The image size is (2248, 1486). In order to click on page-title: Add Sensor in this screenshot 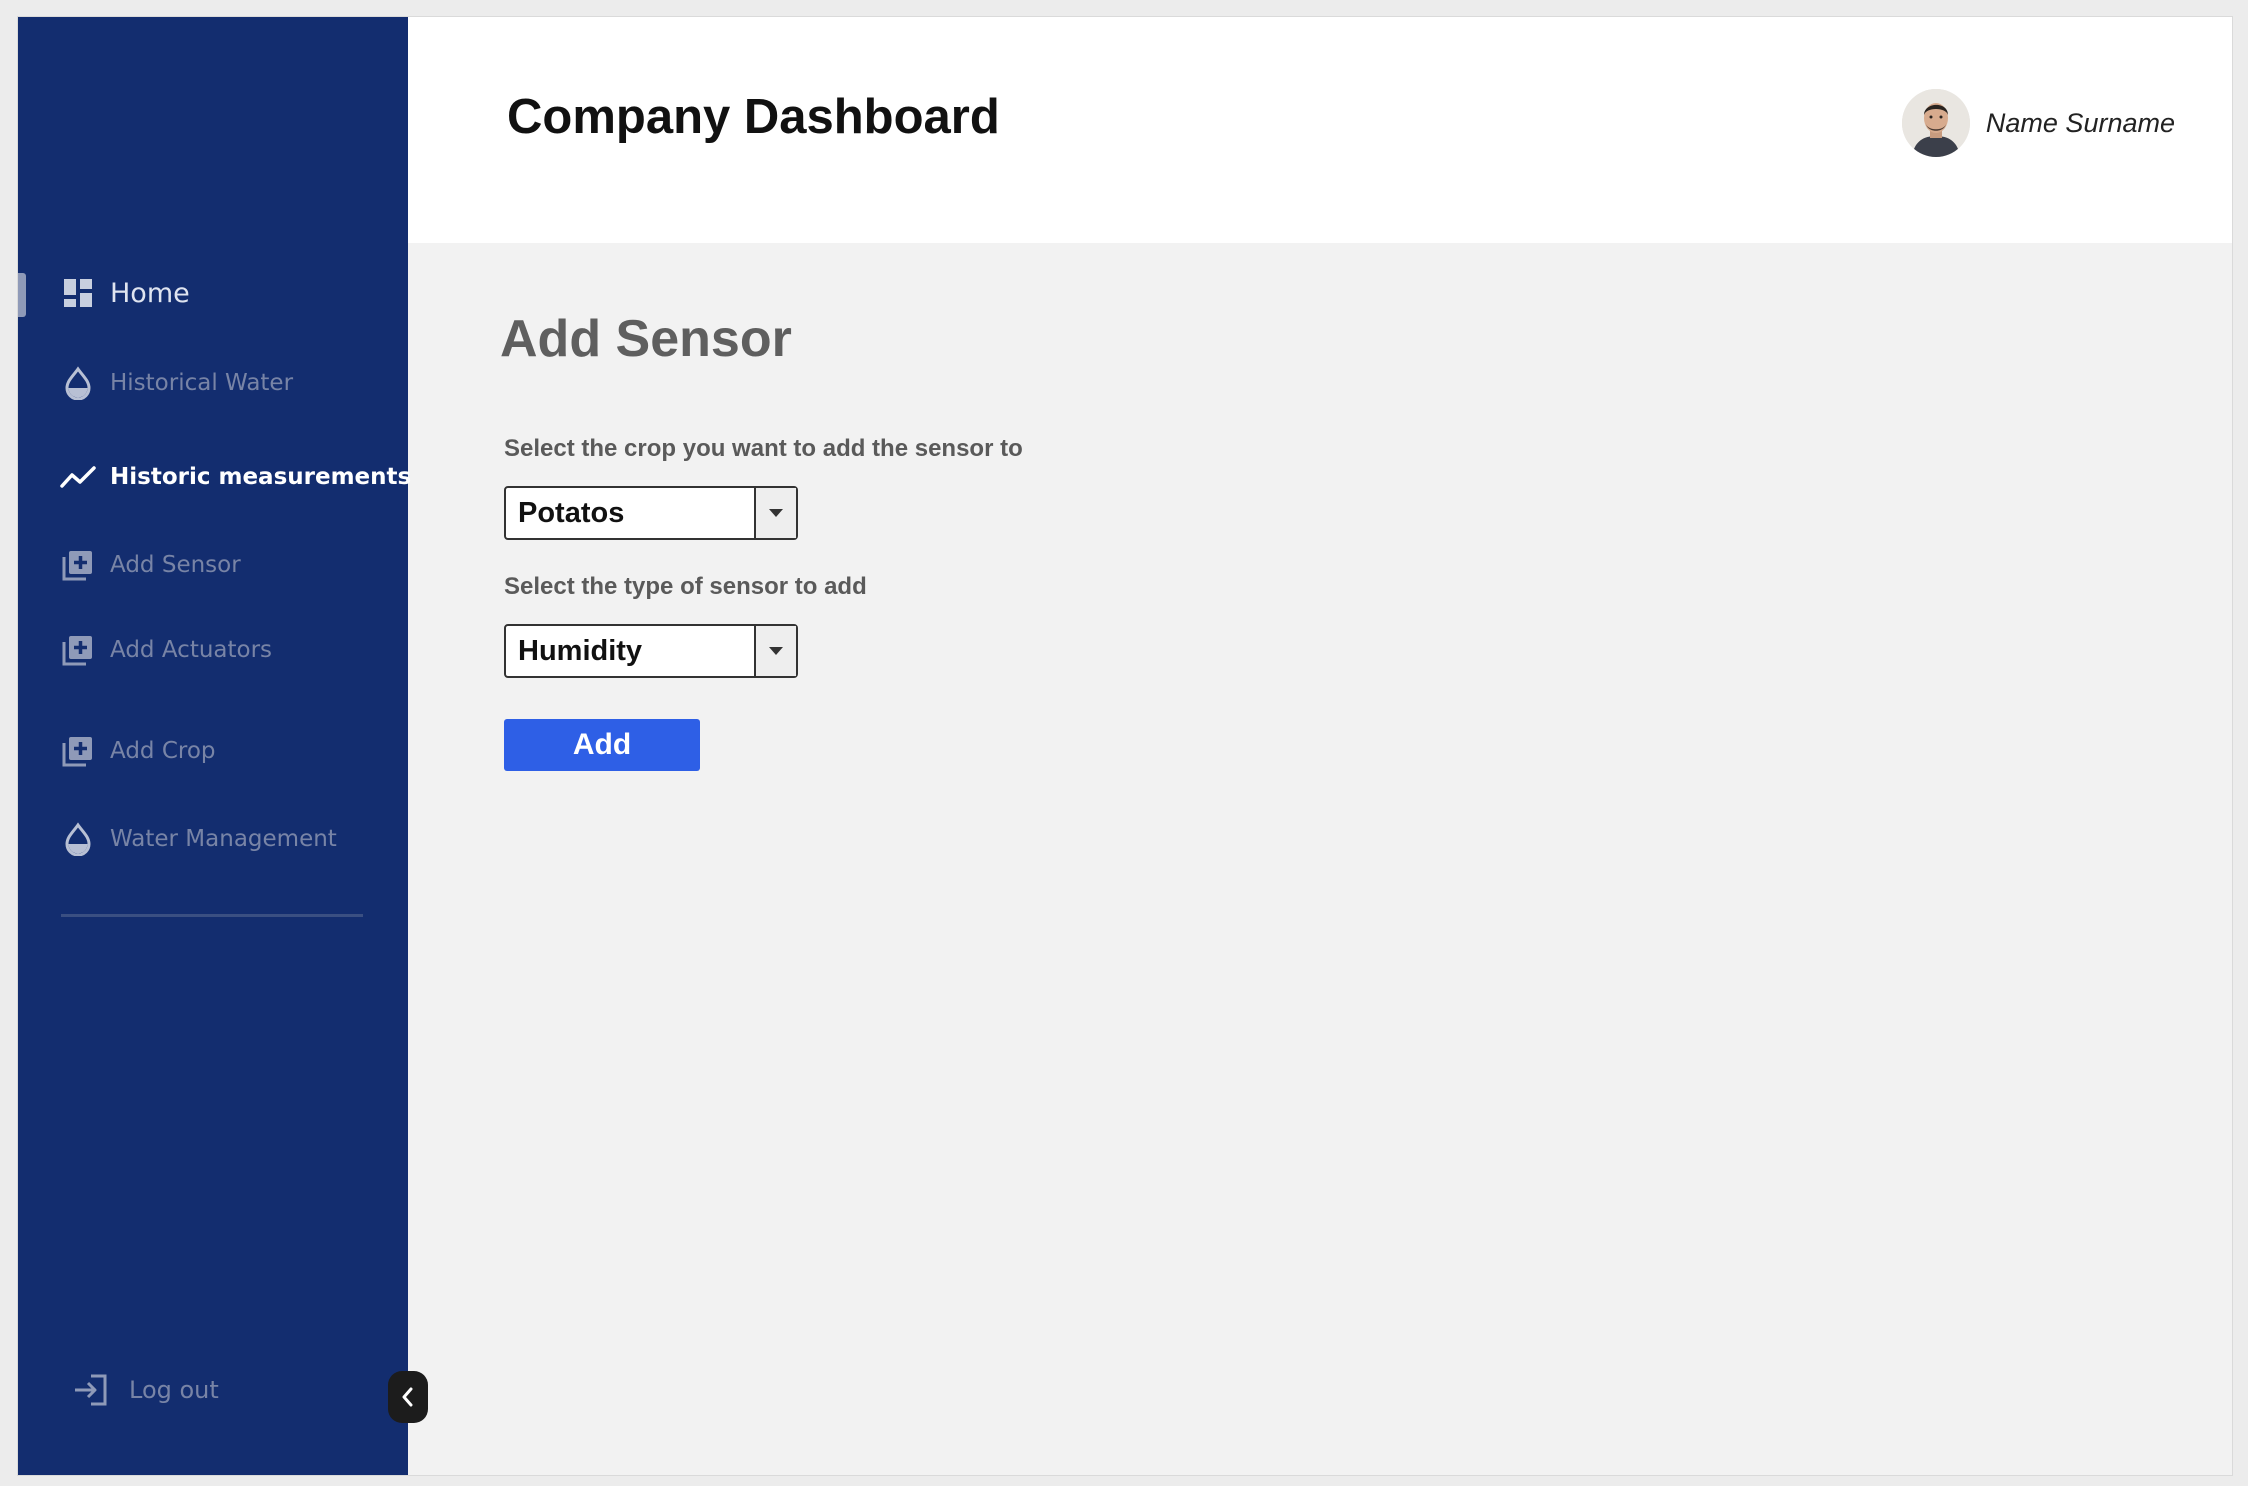, I will do `click(646, 339)`.